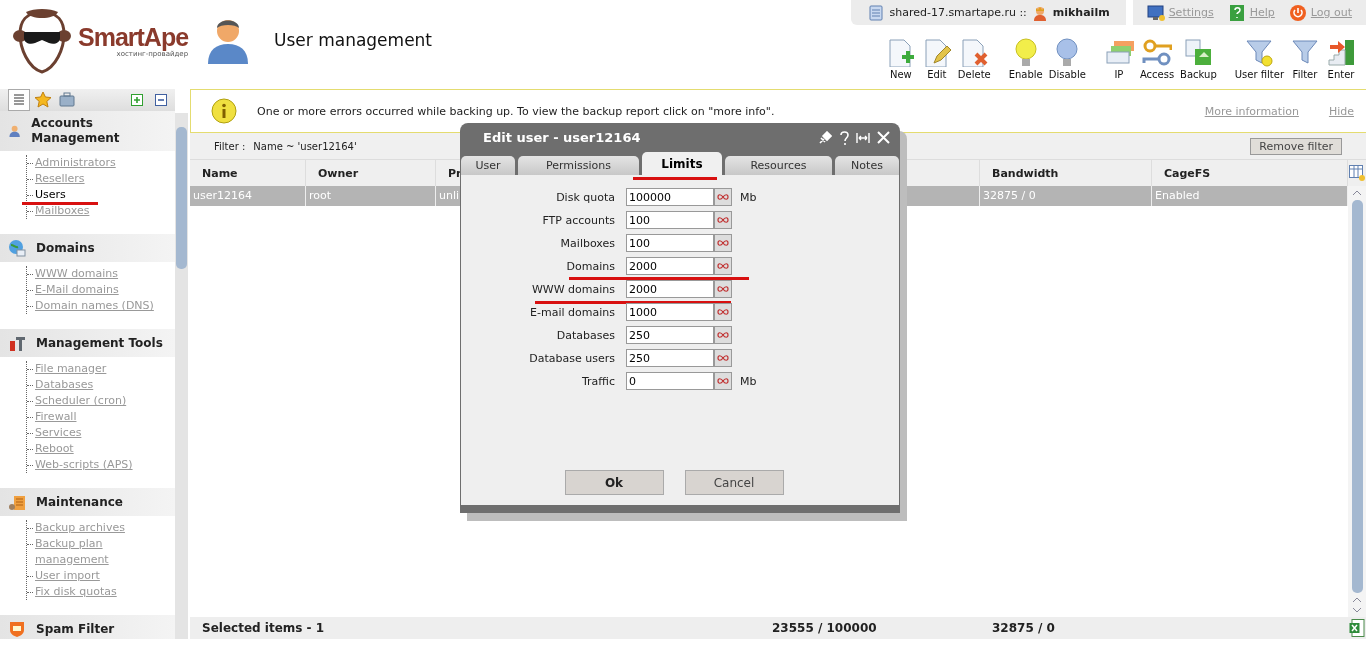  I want to click on field-label: FTP accounts, so click(578, 220).